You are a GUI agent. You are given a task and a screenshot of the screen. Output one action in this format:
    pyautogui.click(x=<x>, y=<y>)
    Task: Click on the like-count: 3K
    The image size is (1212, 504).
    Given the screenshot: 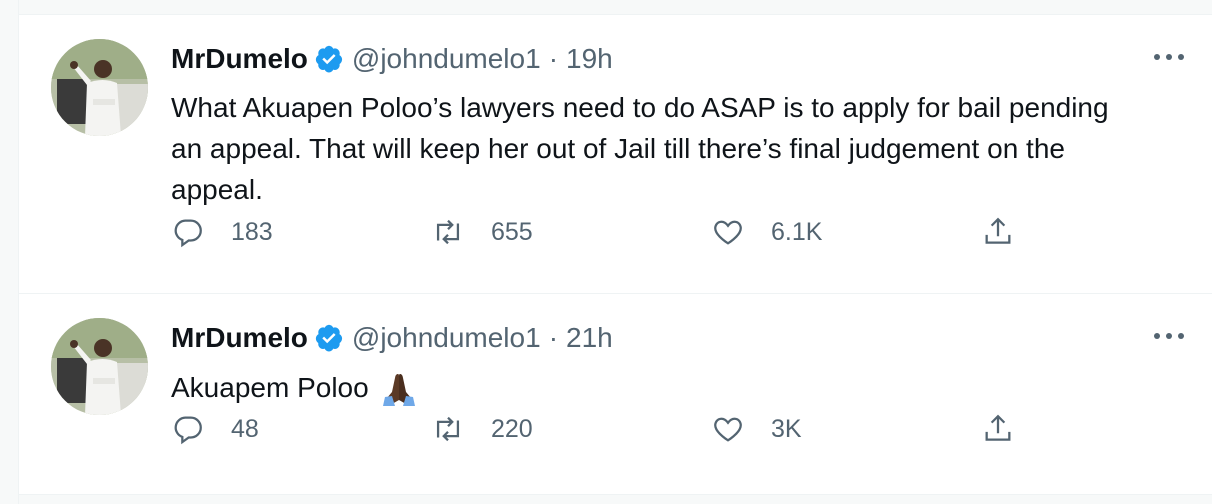 What is the action you would take?
    pyautogui.click(x=786, y=428)
    